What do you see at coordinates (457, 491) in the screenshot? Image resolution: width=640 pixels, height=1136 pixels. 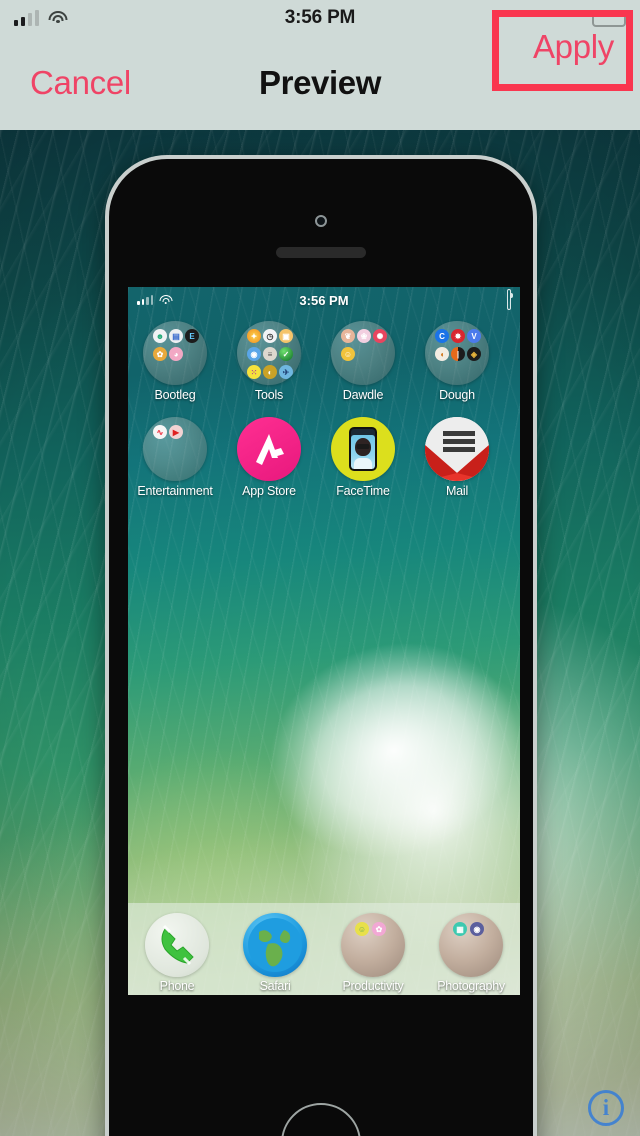 I see `app-label: Mail` at bounding box center [457, 491].